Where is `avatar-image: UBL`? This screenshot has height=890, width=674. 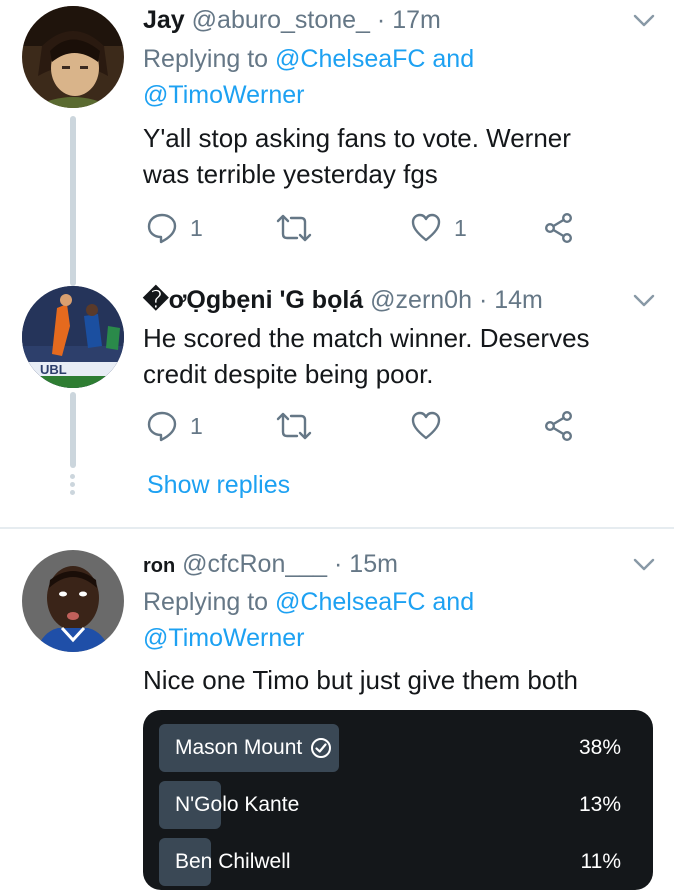
avatar-image: UBL is located at coordinates (73, 337).